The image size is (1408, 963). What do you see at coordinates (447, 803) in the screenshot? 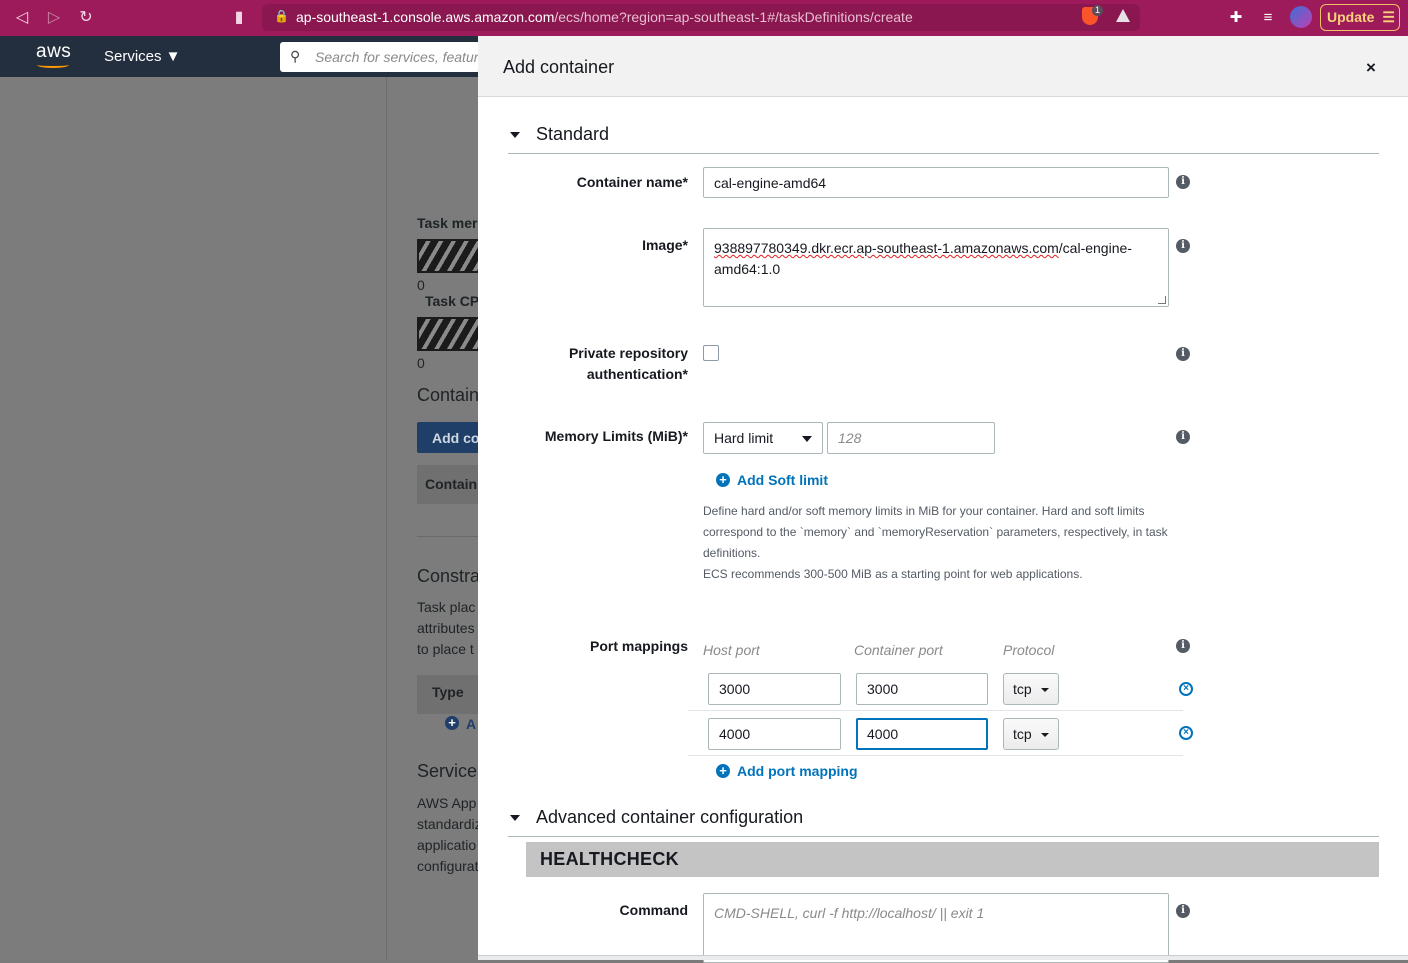
I see `service-text-line: AWS App` at bounding box center [447, 803].